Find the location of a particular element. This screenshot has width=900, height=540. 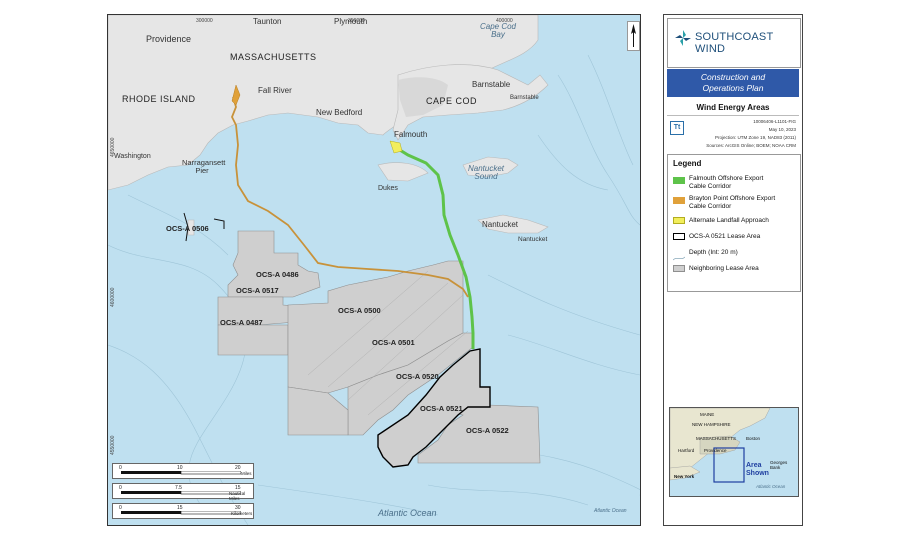

legend-item-neighboring-lease: Neighboring Lease Area is located at coordinates (735, 270).